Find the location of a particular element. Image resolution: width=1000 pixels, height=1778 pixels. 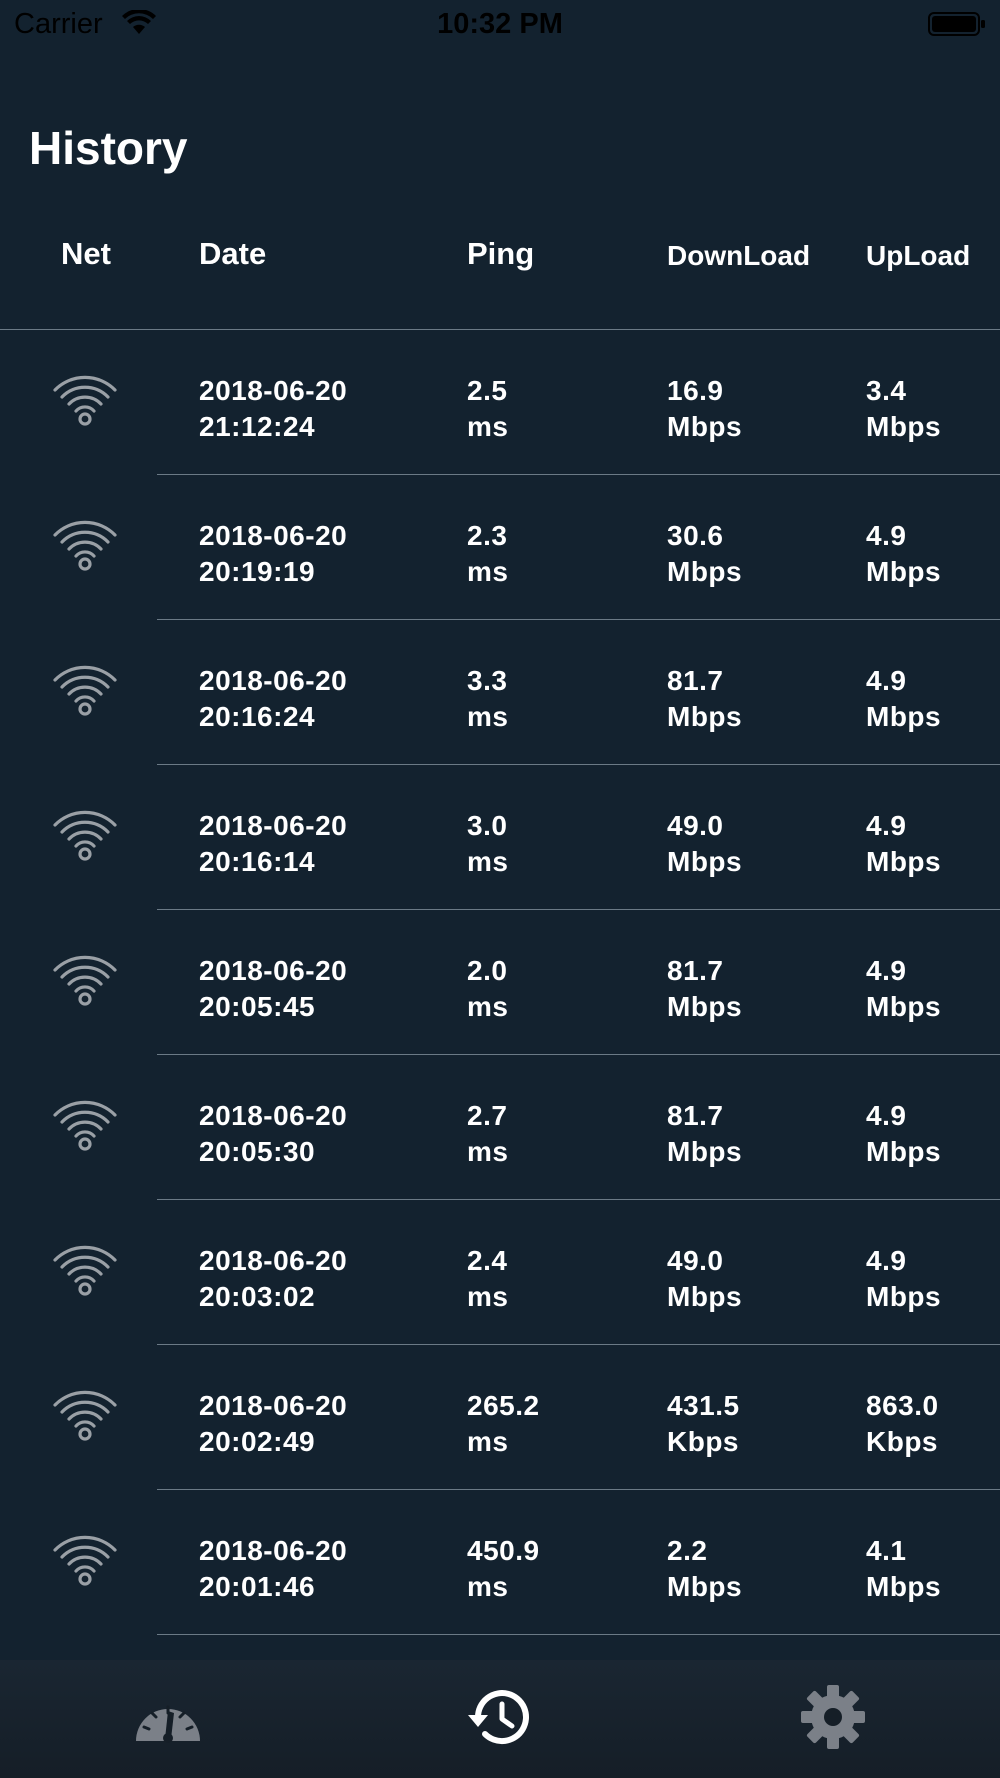

upload-value: 863.0 is located at coordinates (902, 1405).